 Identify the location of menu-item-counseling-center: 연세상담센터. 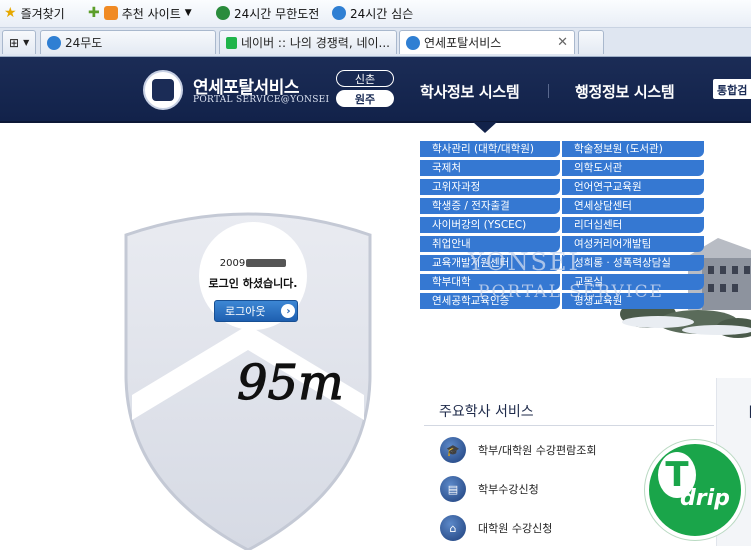
(633, 206).